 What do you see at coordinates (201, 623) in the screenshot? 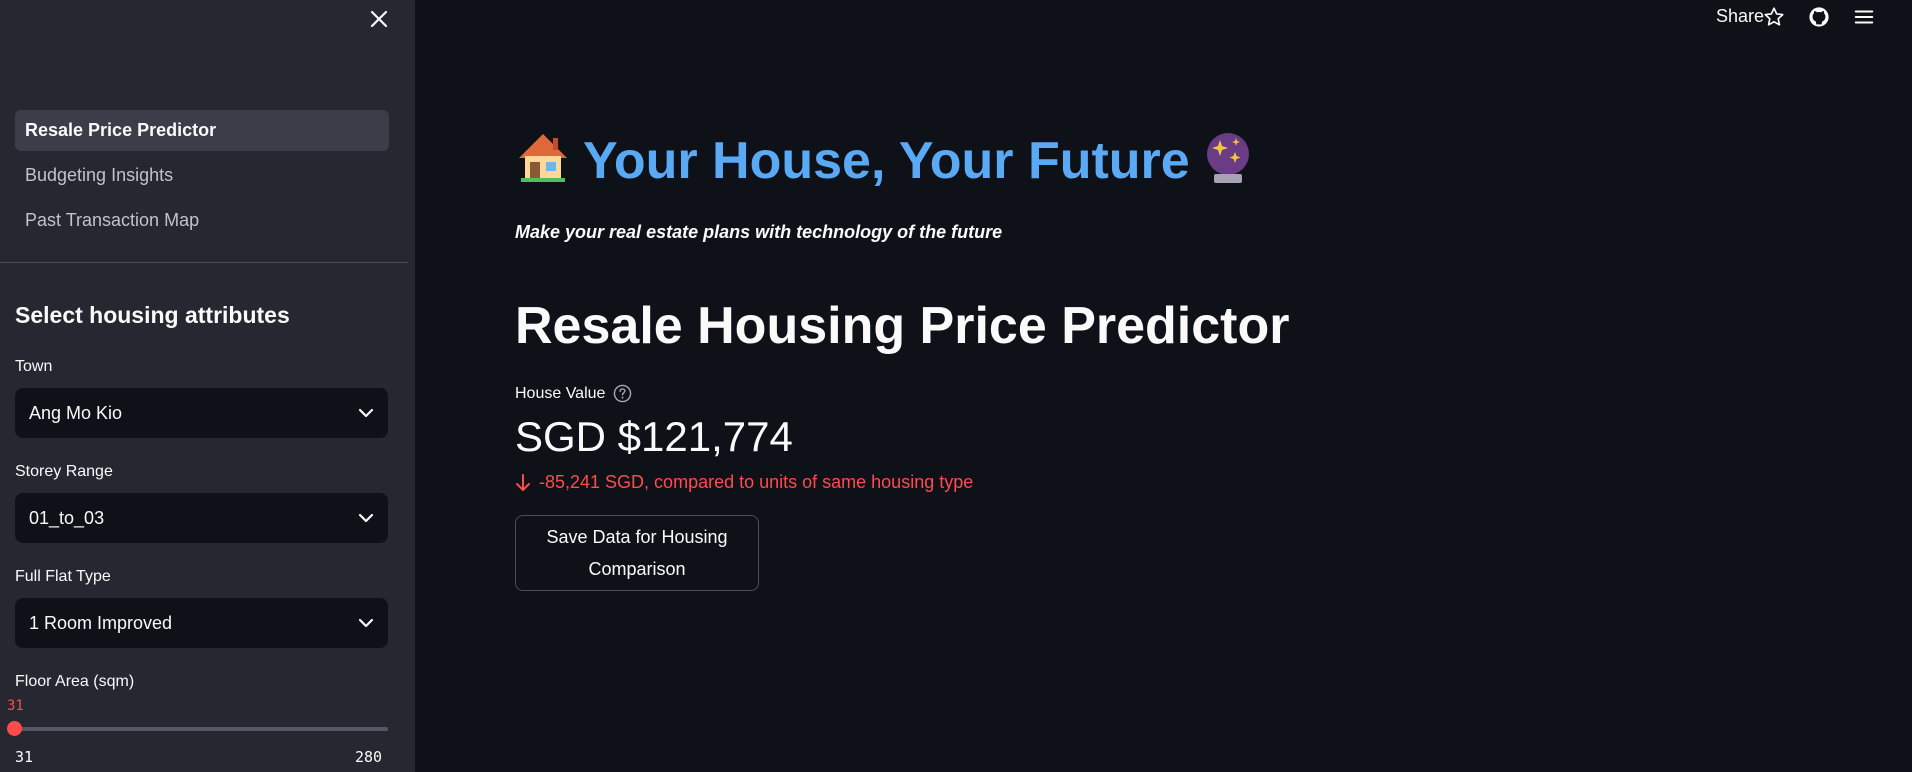
I see `flat-type-select: 1 Room Improved` at bounding box center [201, 623].